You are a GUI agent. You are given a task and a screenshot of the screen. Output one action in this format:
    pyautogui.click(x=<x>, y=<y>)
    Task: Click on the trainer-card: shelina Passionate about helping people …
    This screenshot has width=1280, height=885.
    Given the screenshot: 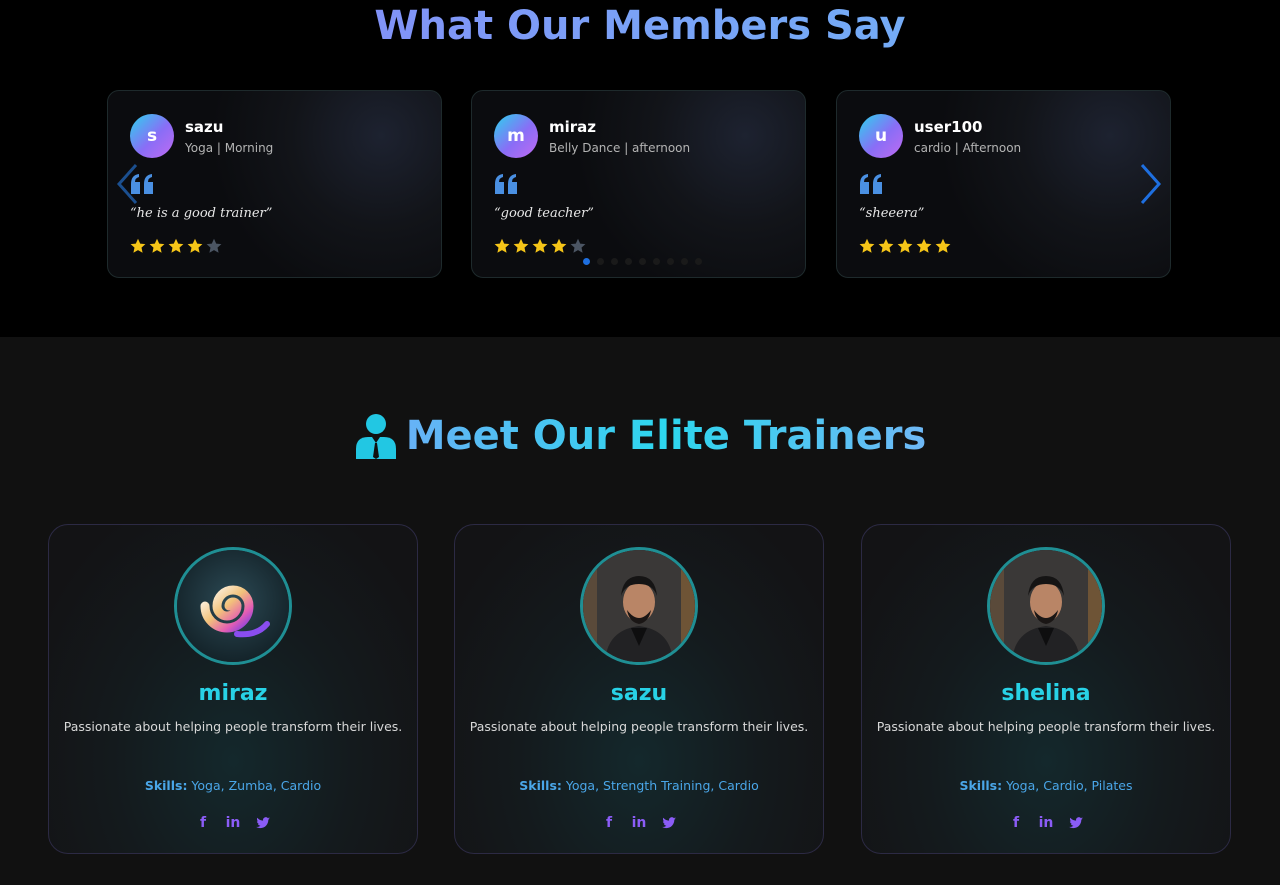 What is the action you would take?
    pyautogui.click(x=1046, y=689)
    